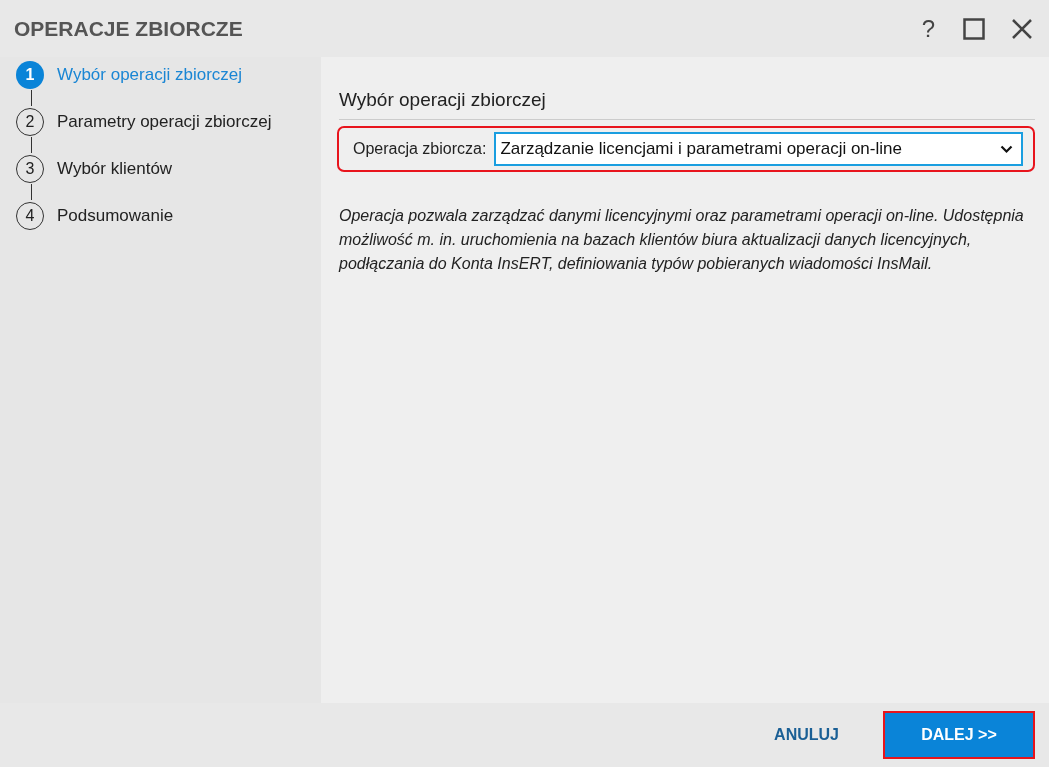 The width and height of the screenshot is (1049, 767). I want to click on step-label: Parametry operacji zbiorczej, so click(164, 121).